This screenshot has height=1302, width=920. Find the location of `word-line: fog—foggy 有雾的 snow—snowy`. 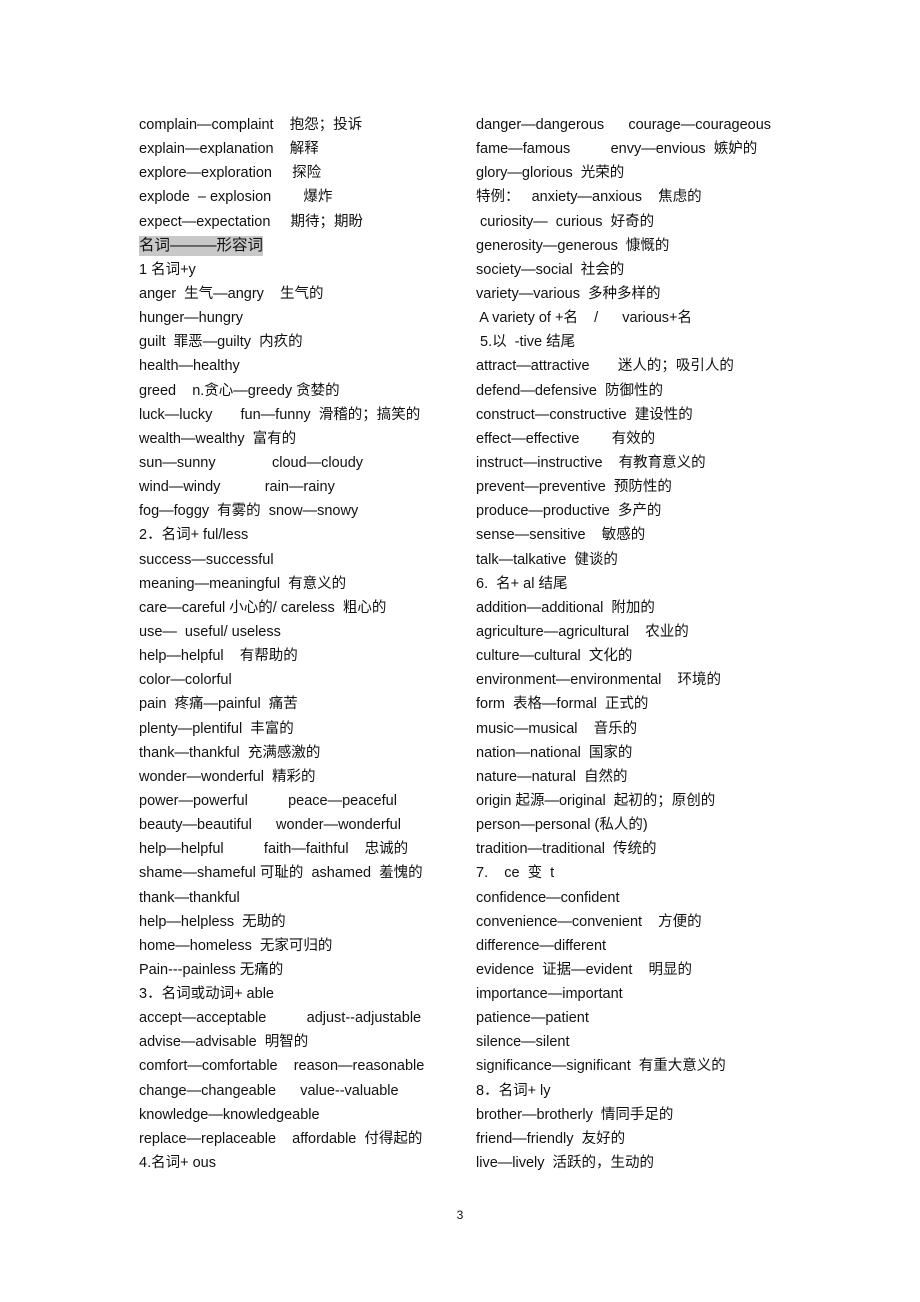

word-line: fog—foggy 有雾的 snow—snowy is located at coordinates (304, 511).